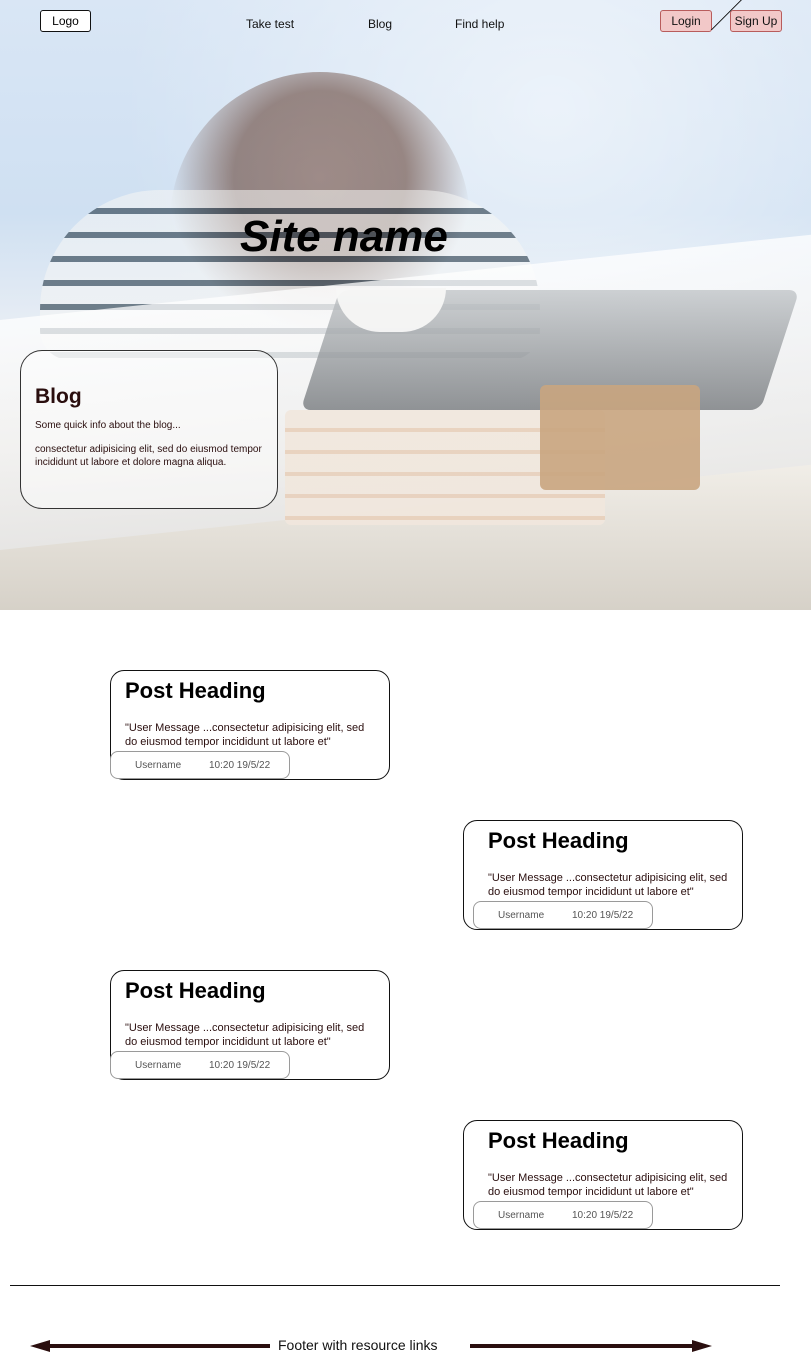  Describe the element at coordinates (358, 1345) in the screenshot. I see `footer-resource-links: Footer with resource links` at that location.